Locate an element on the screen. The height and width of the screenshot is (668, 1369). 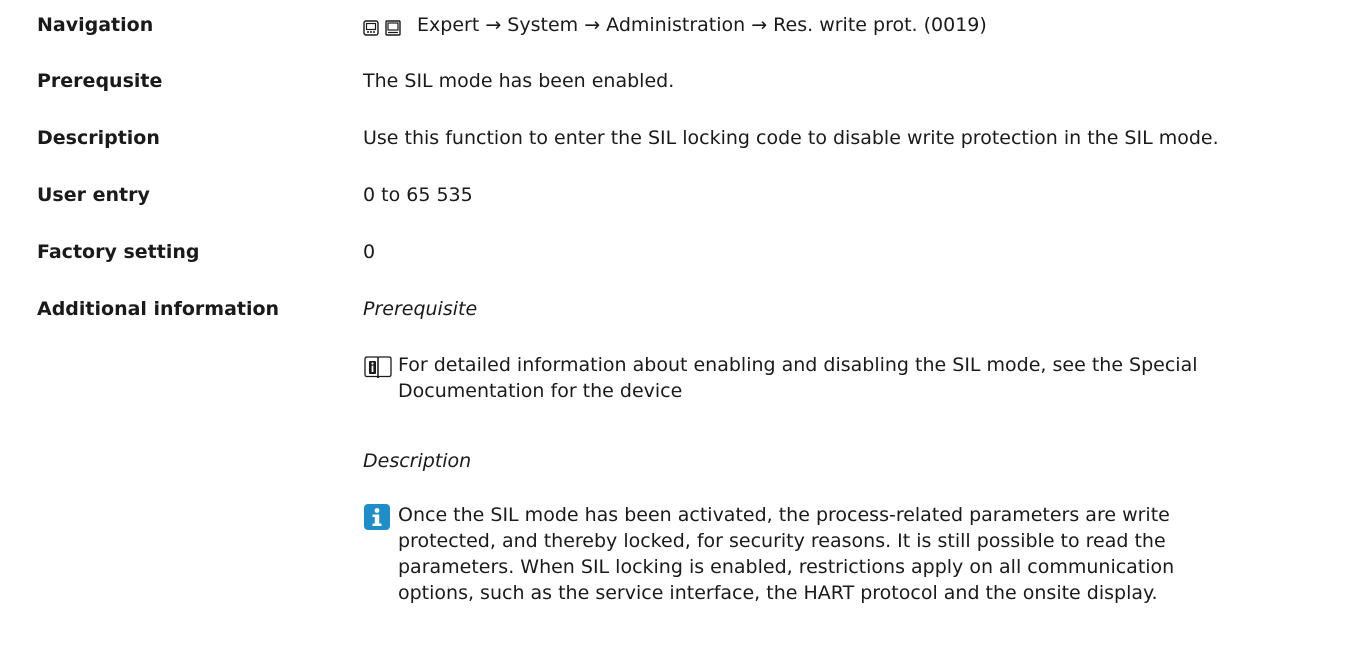
user-entry-label: User entry is located at coordinates (93, 195).